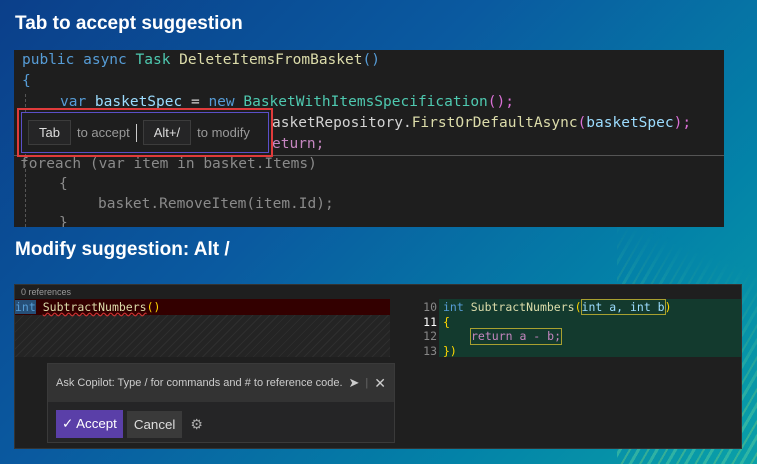 The height and width of the screenshot is (464, 757). Describe the element at coordinates (430, 321) in the screenshot. I see `line-number: 11` at that location.